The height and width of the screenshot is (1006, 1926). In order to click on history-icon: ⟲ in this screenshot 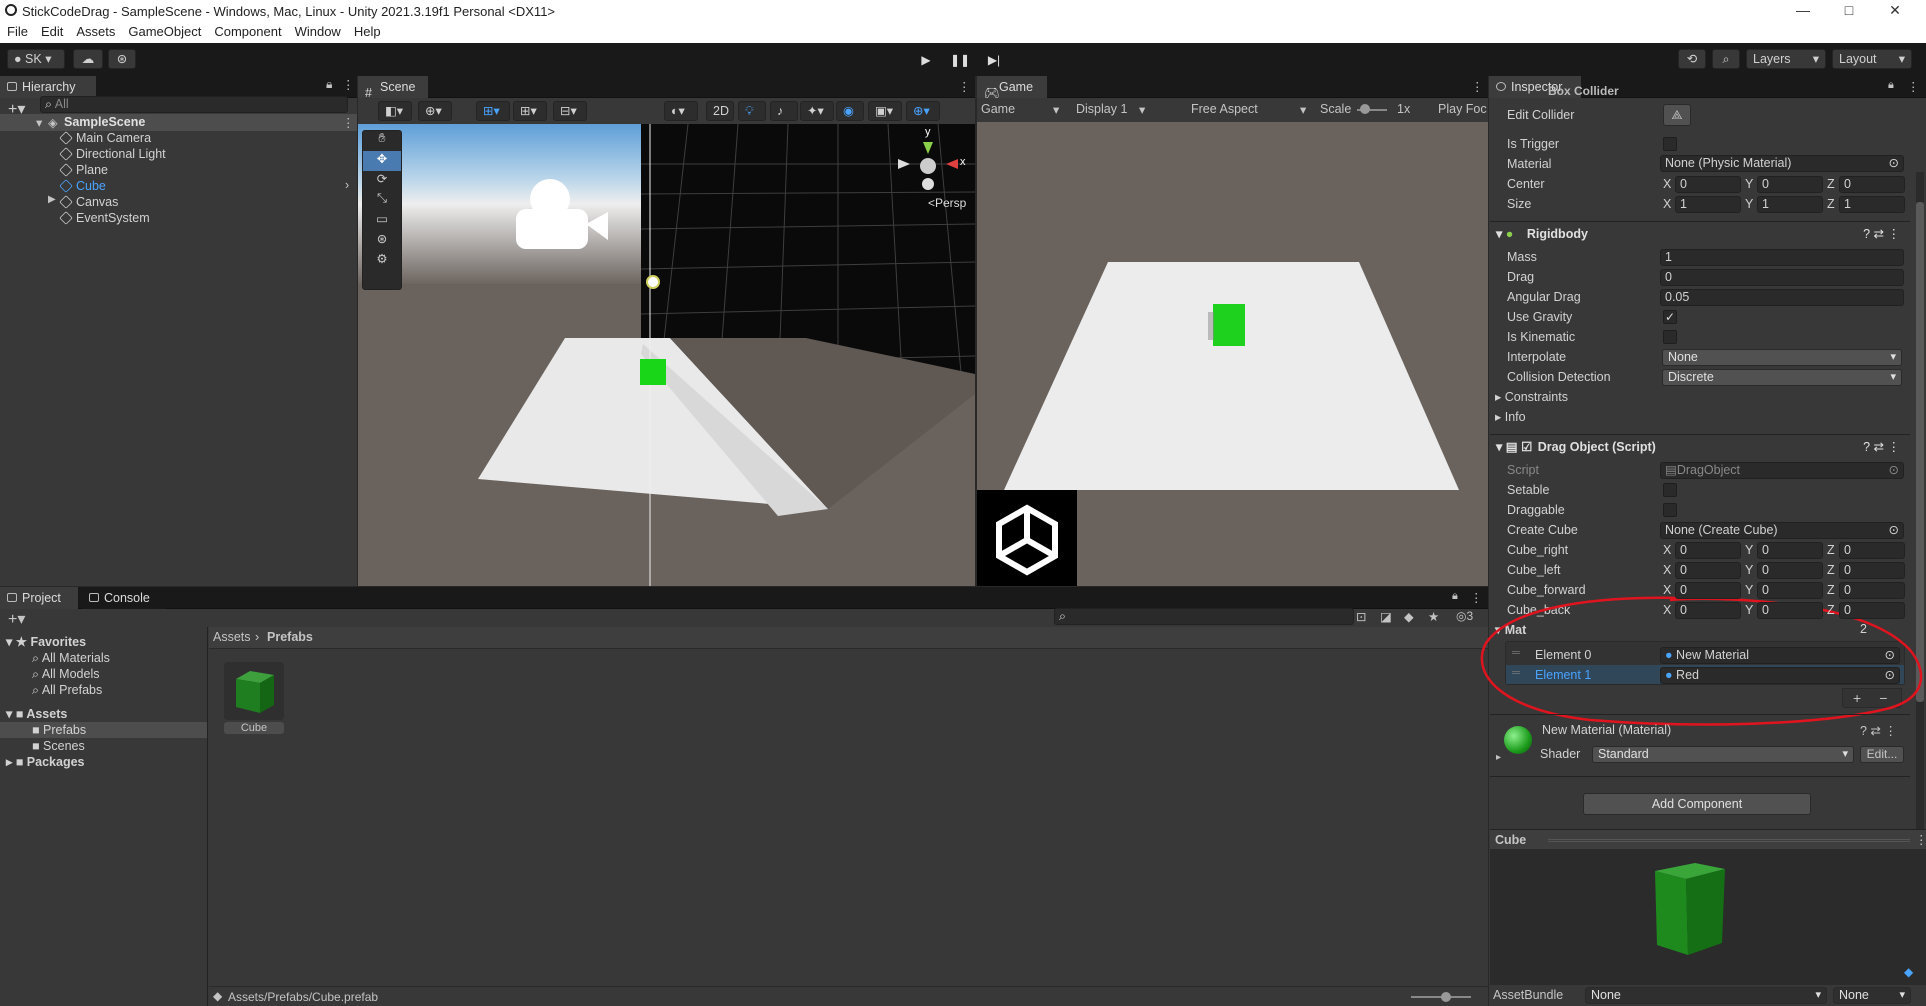, I will do `click(1692, 59)`.